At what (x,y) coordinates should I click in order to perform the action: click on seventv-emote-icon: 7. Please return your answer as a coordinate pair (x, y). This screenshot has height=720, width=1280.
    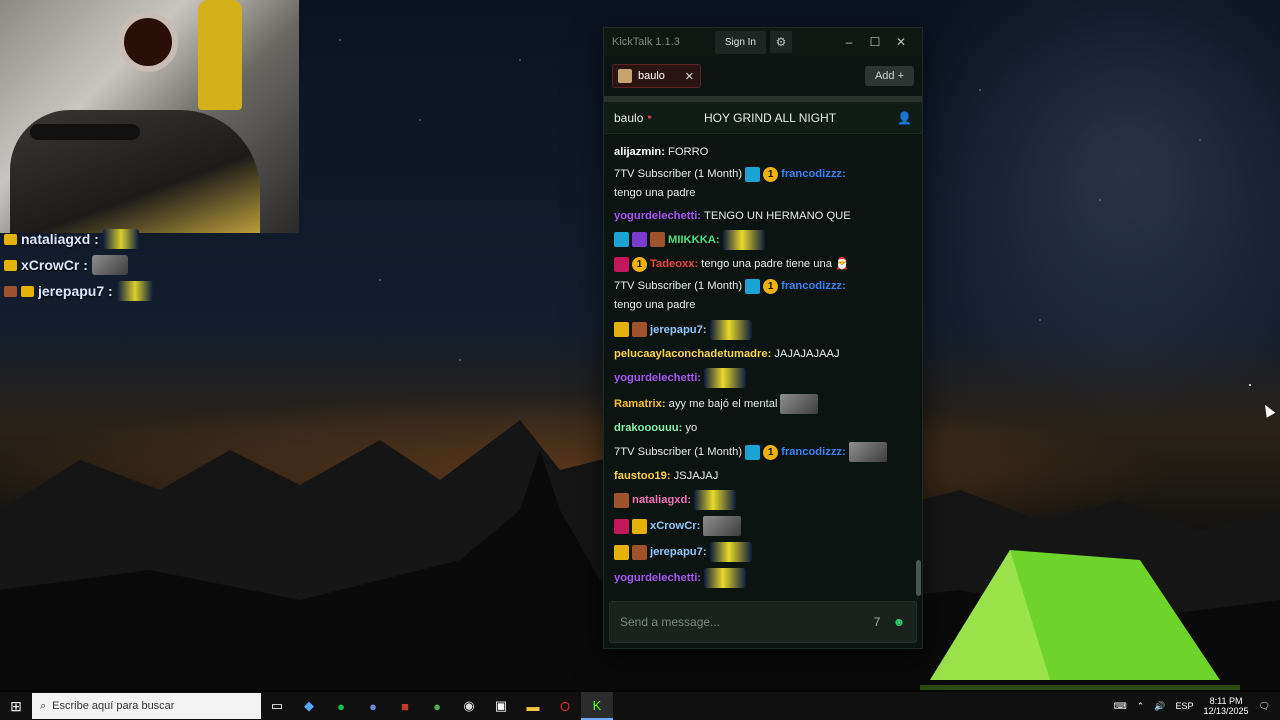
    Looking at the image, I should click on (877, 622).